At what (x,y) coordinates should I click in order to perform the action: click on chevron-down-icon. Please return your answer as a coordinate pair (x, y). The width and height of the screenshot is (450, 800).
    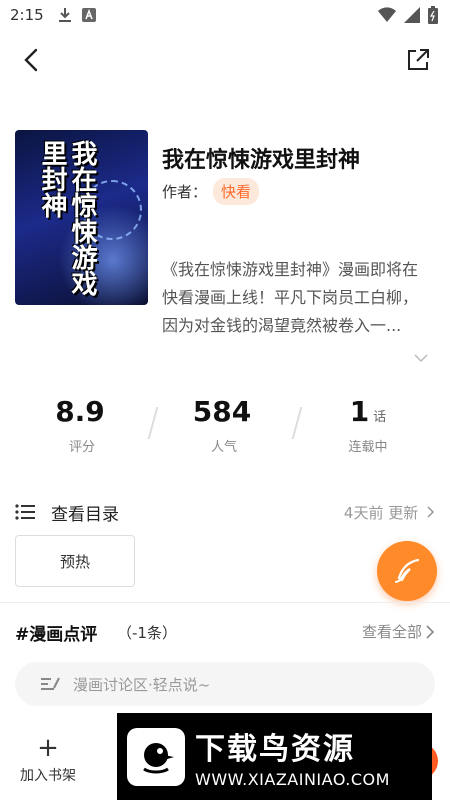
    Looking at the image, I should click on (421, 358).